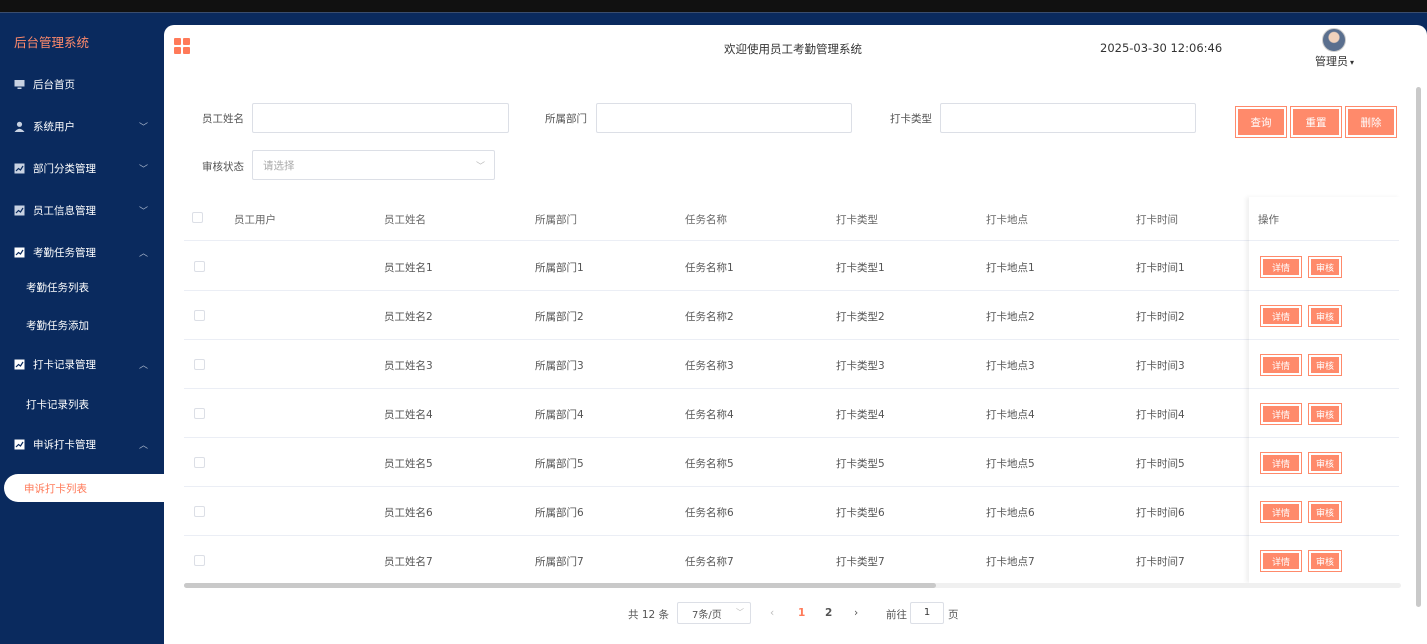 Image resolution: width=1427 pixels, height=644 pixels. What do you see at coordinates (709, 464) in the screenshot?
I see `table-cell: 任务名称5` at bounding box center [709, 464].